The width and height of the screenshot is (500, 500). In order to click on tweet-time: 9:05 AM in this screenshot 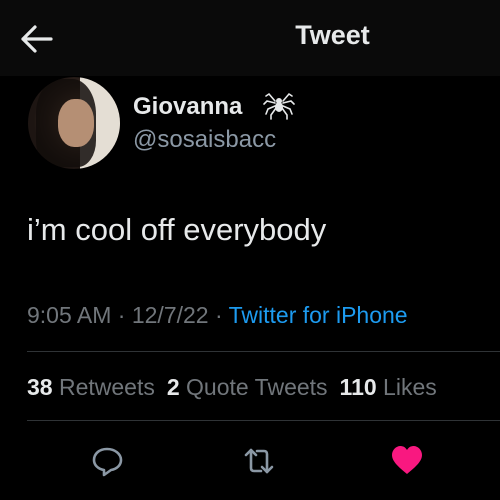, I will do `click(69, 315)`.